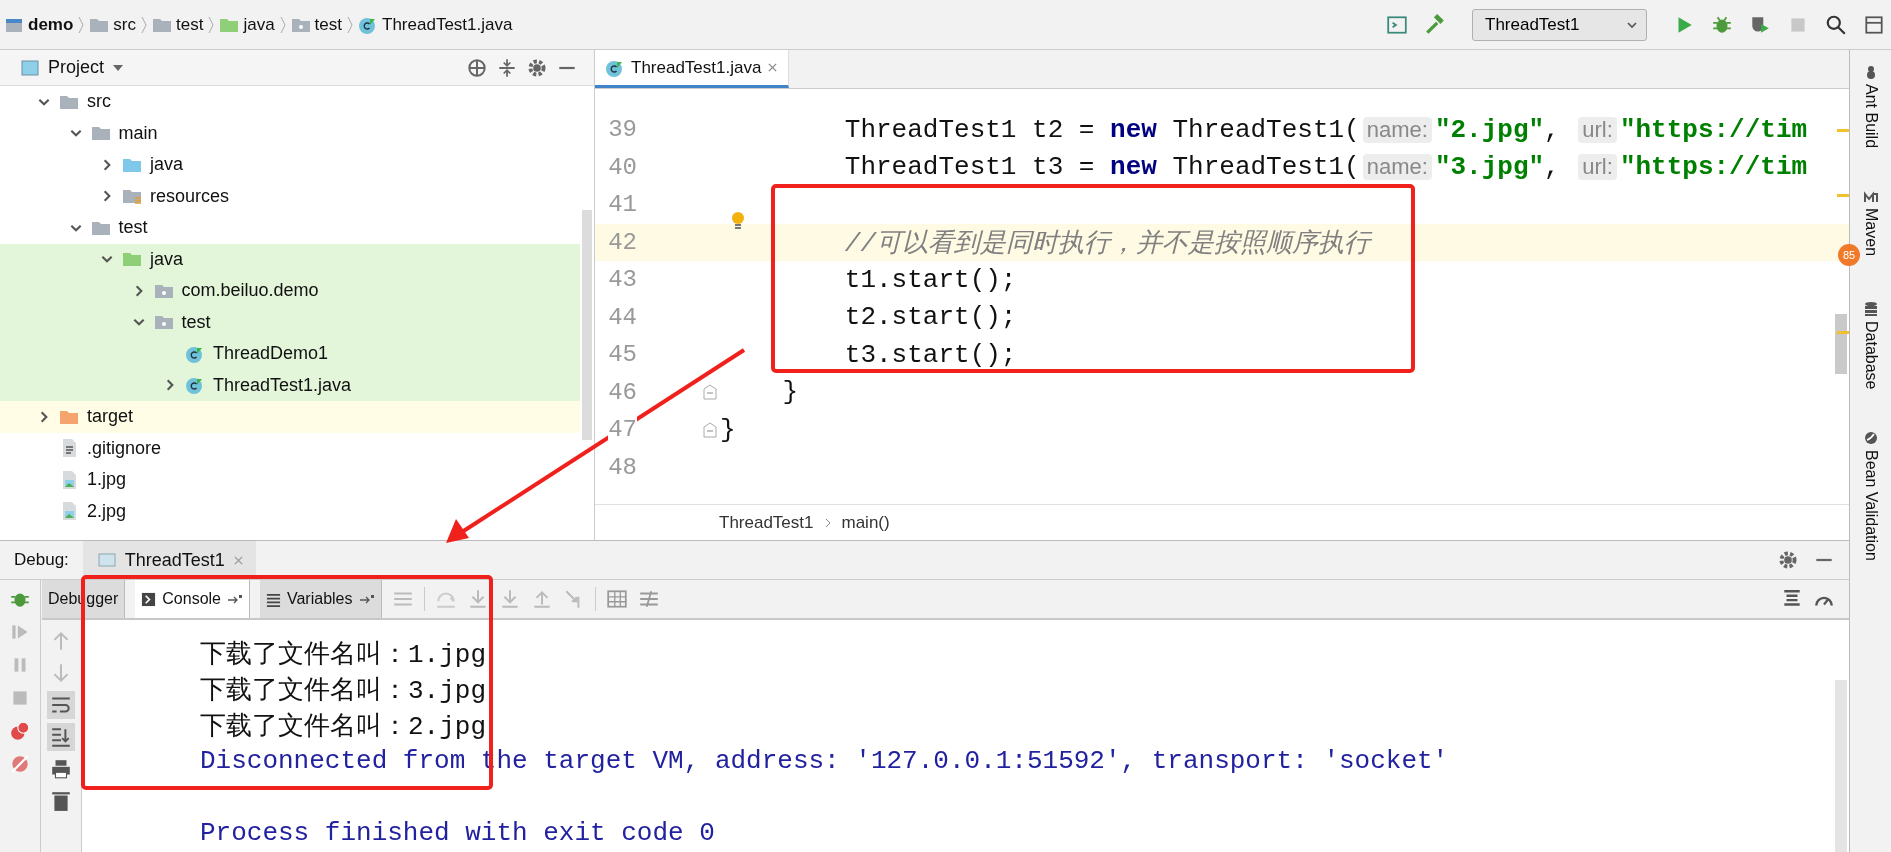 The width and height of the screenshot is (1891, 852). What do you see at coordinates (930, 354) in the screenshot?
I see `code-text: t3.start();` at bounding box center [930, 354].